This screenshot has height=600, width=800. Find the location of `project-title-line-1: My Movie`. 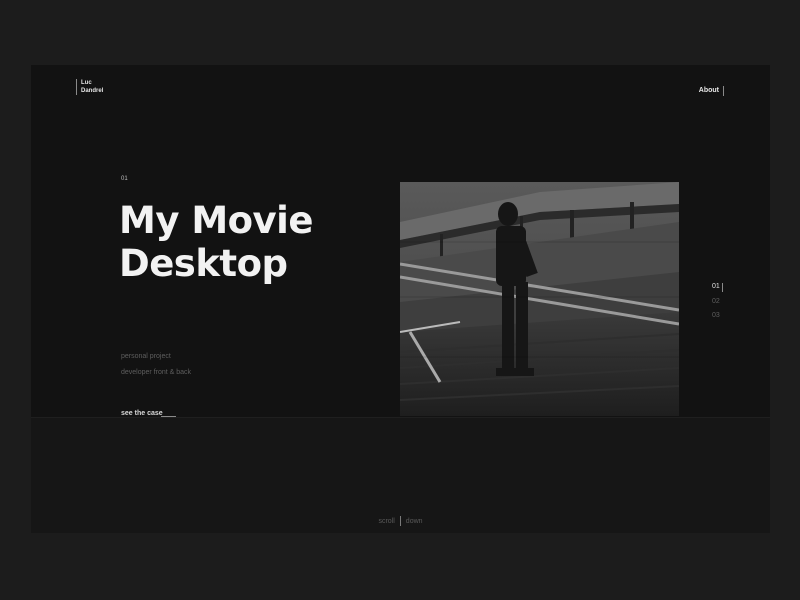

project-title-line-1: My Movie is located at coordinates (216, 220).